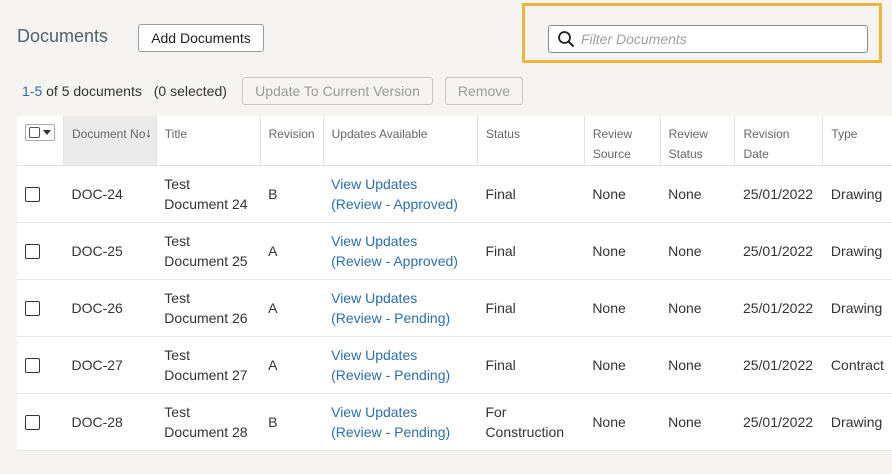  Describe the element at coordinates (110, 194) in the screenshot. I see `document-no-cell: DOC-24` at that location.